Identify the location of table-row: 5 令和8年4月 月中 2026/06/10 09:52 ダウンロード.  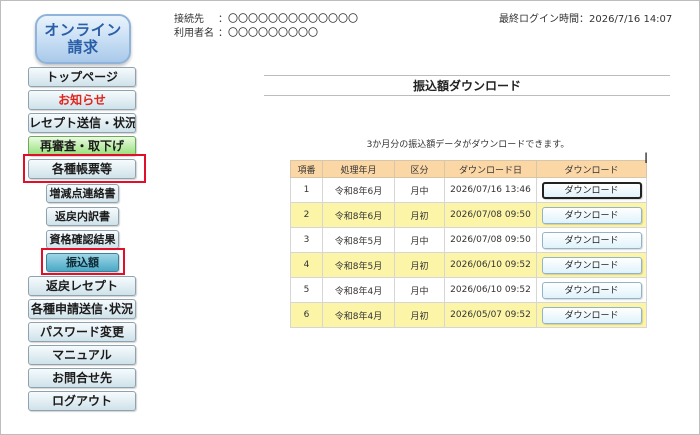
(468, 290).